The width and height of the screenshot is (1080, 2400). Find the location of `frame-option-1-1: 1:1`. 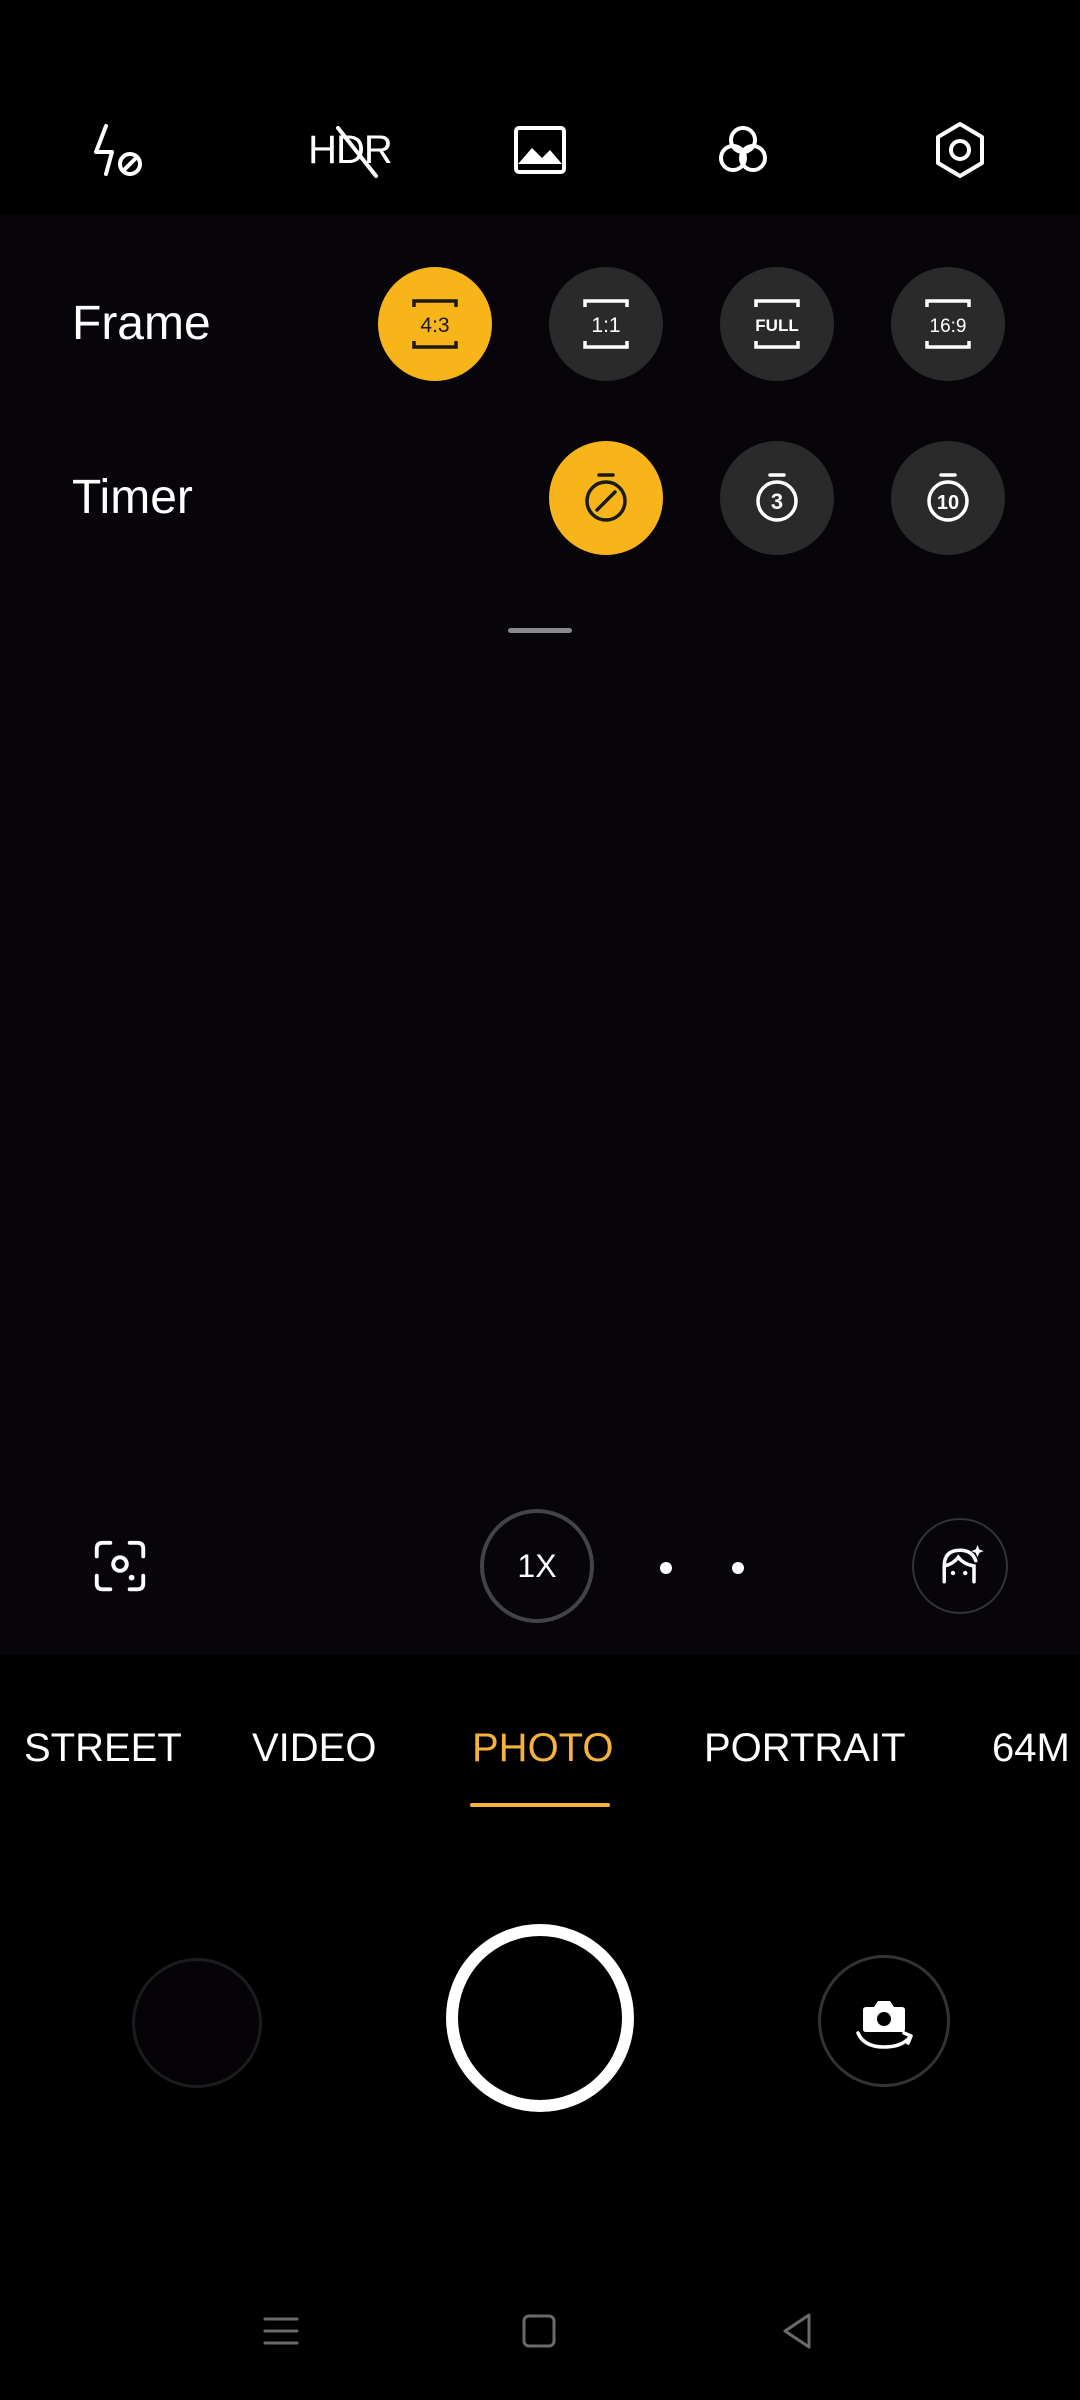

frame-option-1-1: 1:1 is located at coordinates (606, 324).